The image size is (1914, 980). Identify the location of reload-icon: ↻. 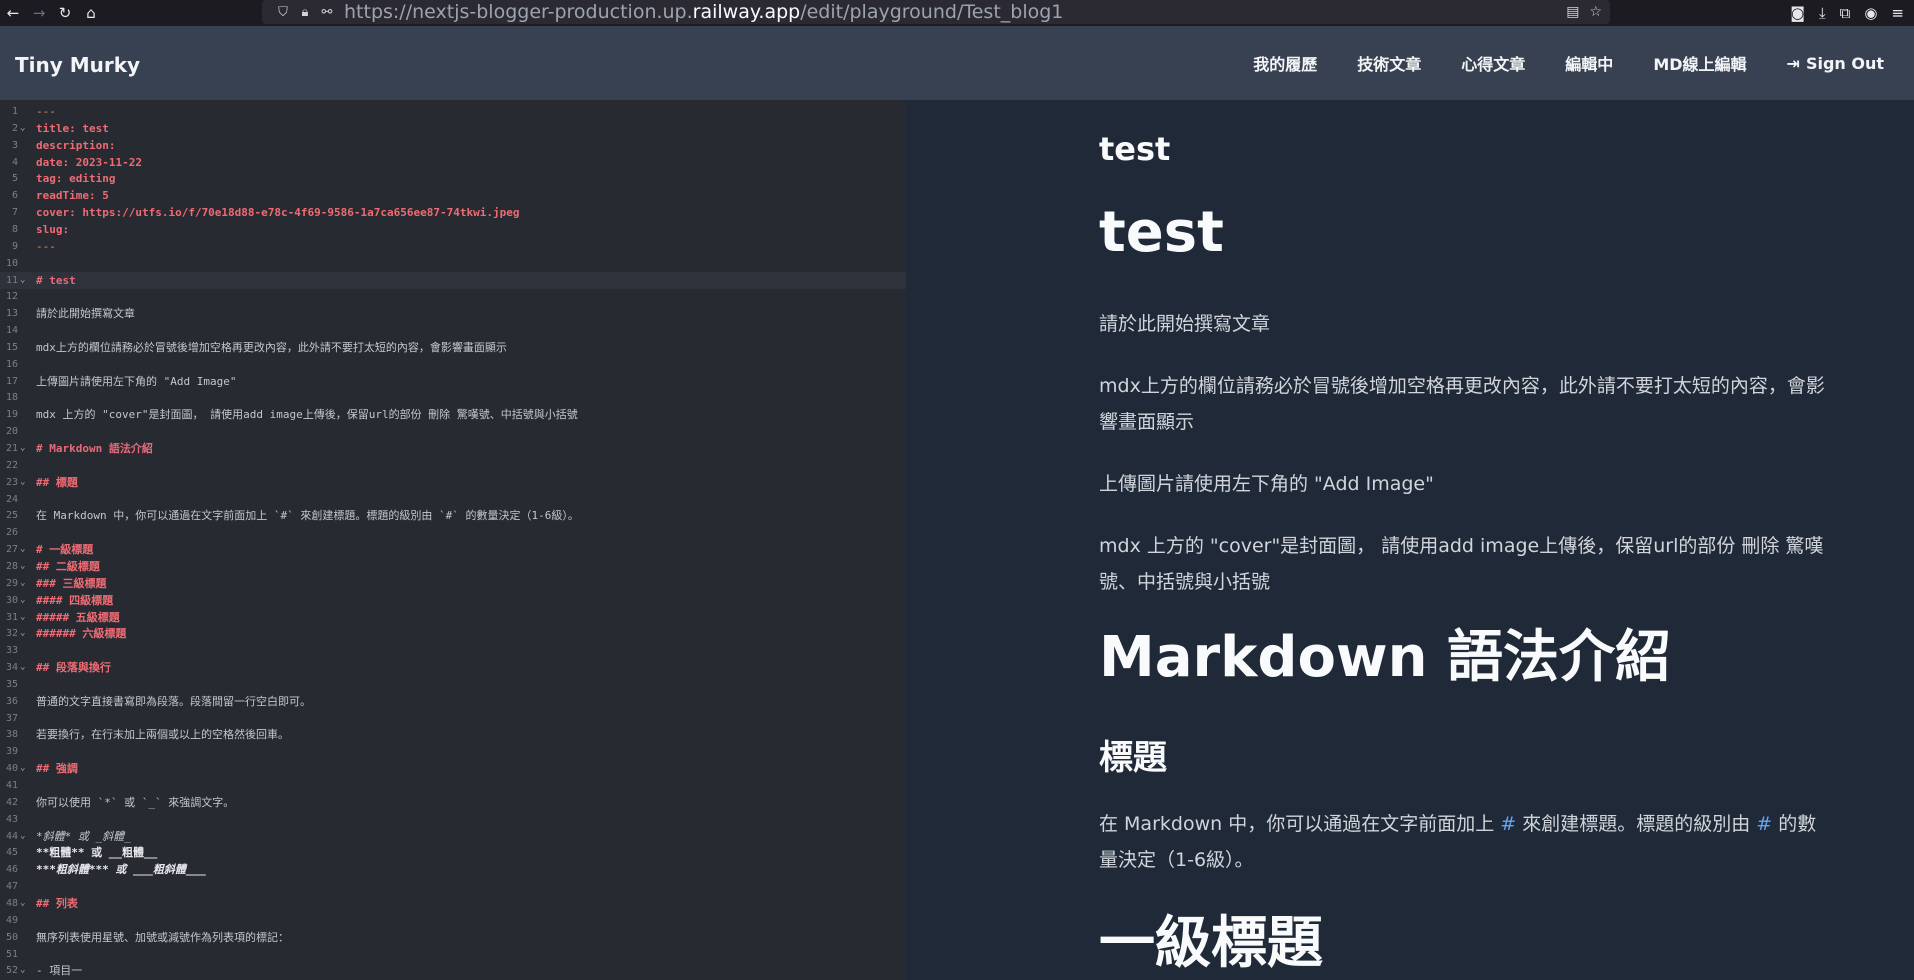
(65, 13).